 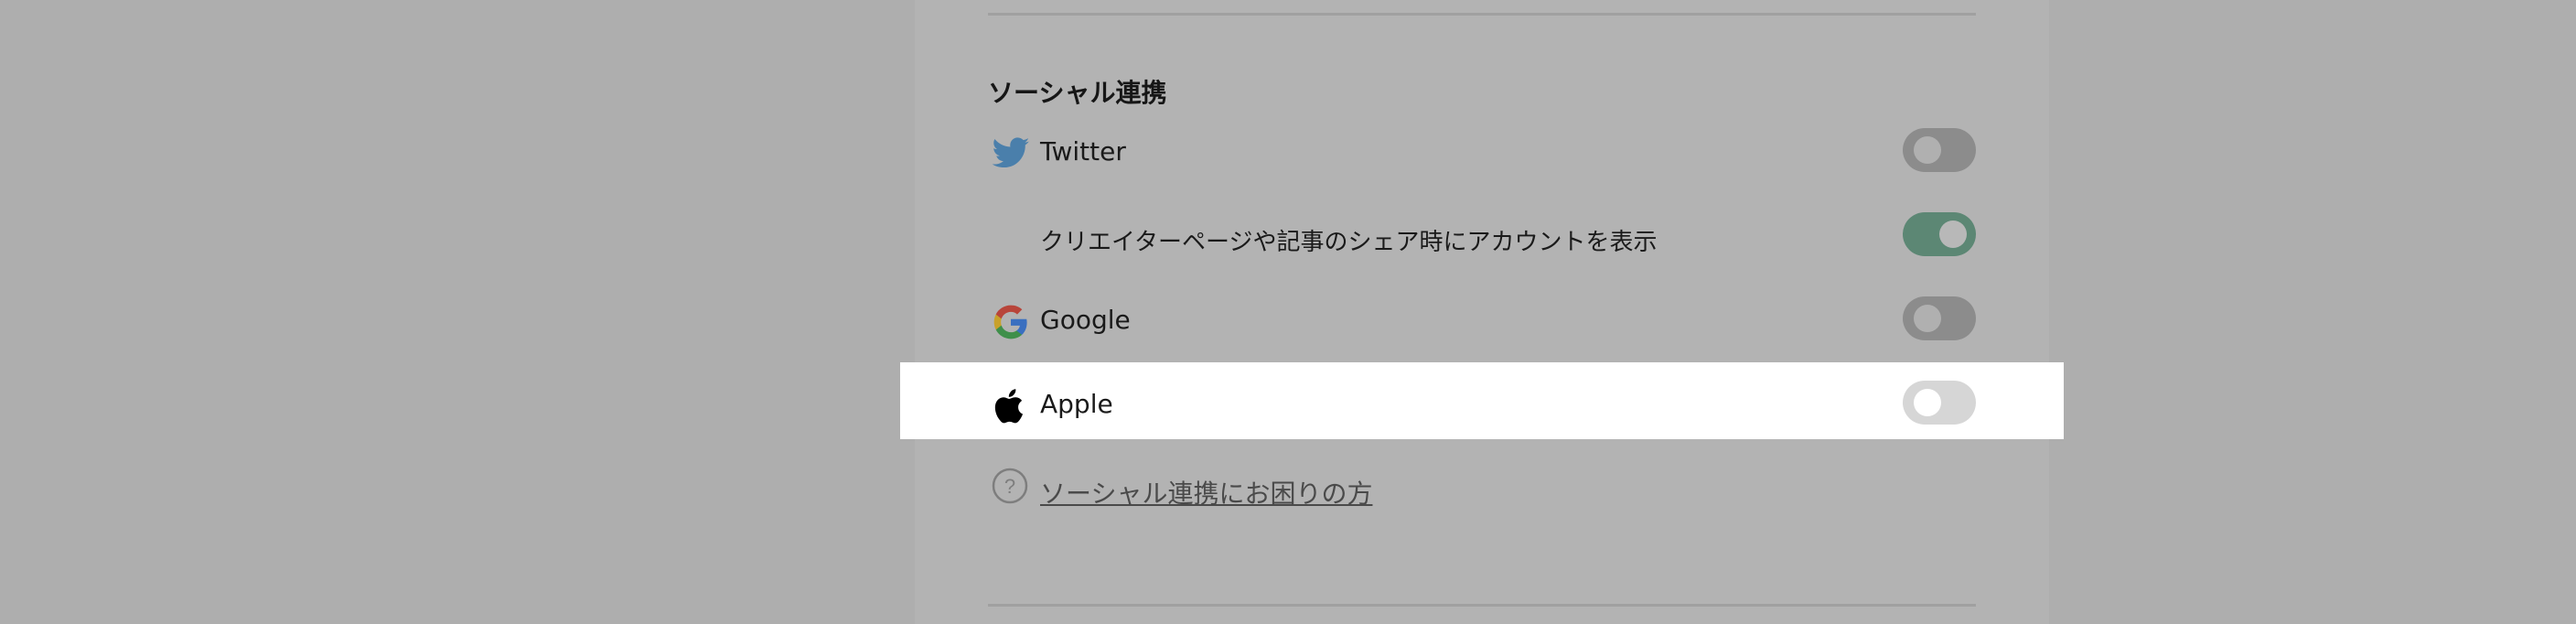 I want to click on apple-toggle, so click(x=1939, y=403).